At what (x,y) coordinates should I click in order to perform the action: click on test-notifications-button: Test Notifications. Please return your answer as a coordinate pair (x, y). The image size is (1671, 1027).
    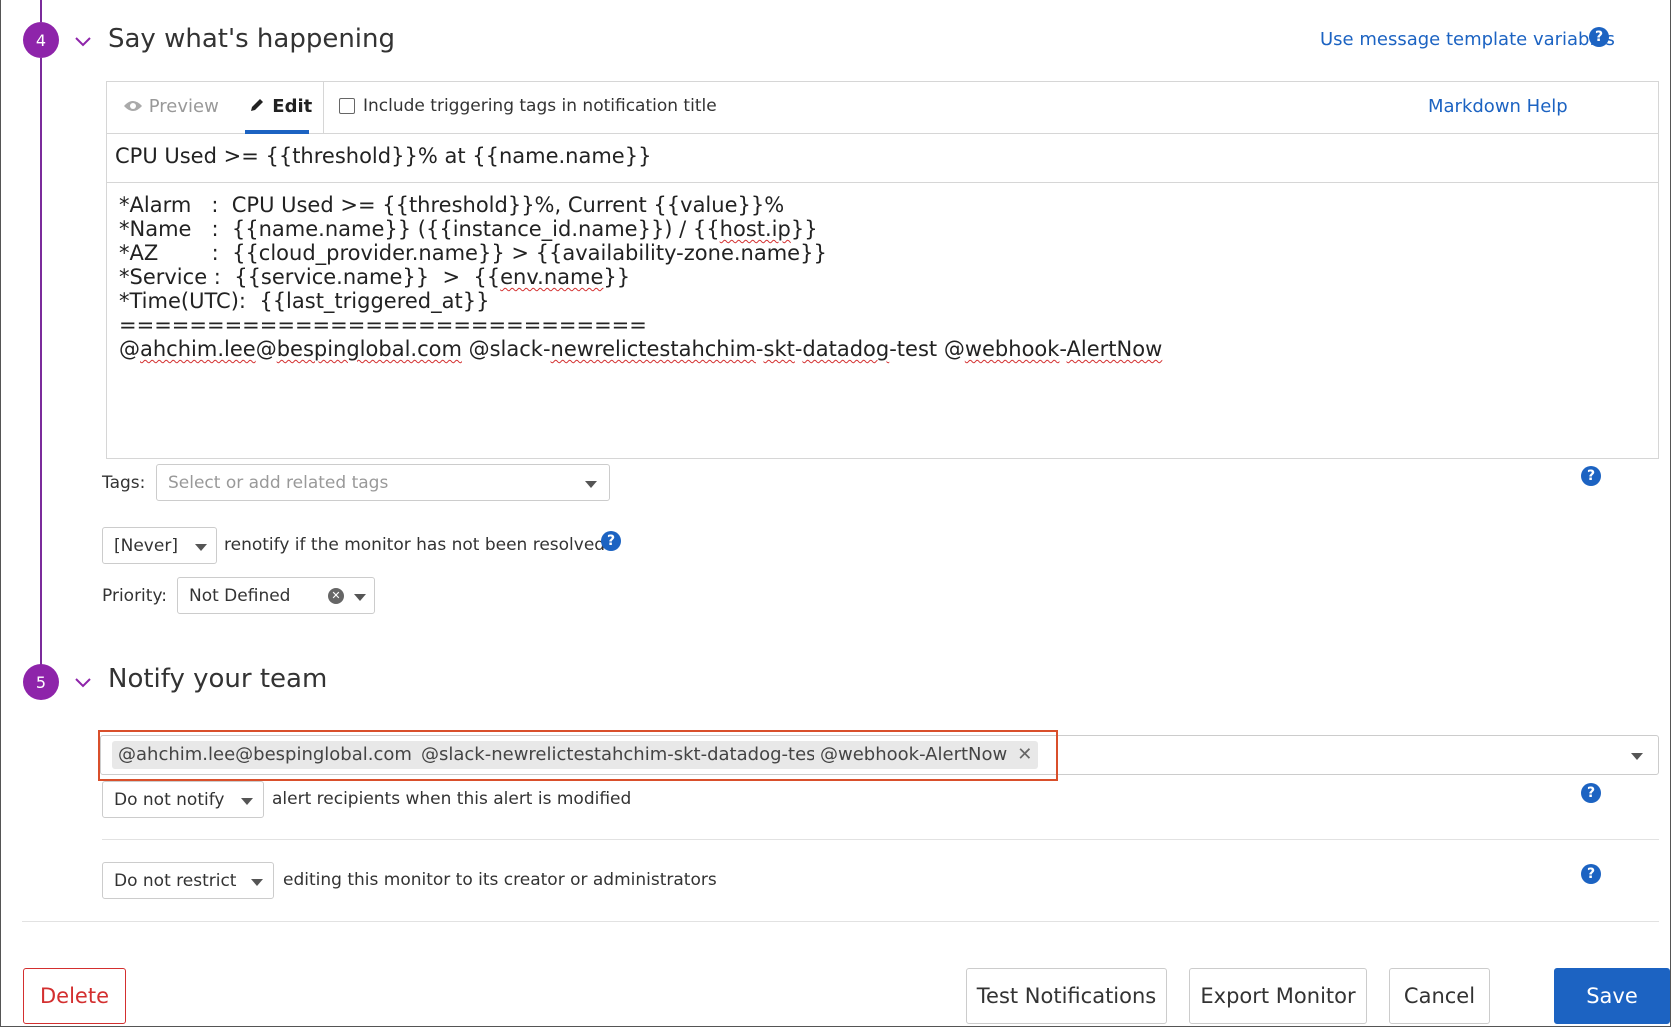
    Looking at the image, I should click on (1066, 996).